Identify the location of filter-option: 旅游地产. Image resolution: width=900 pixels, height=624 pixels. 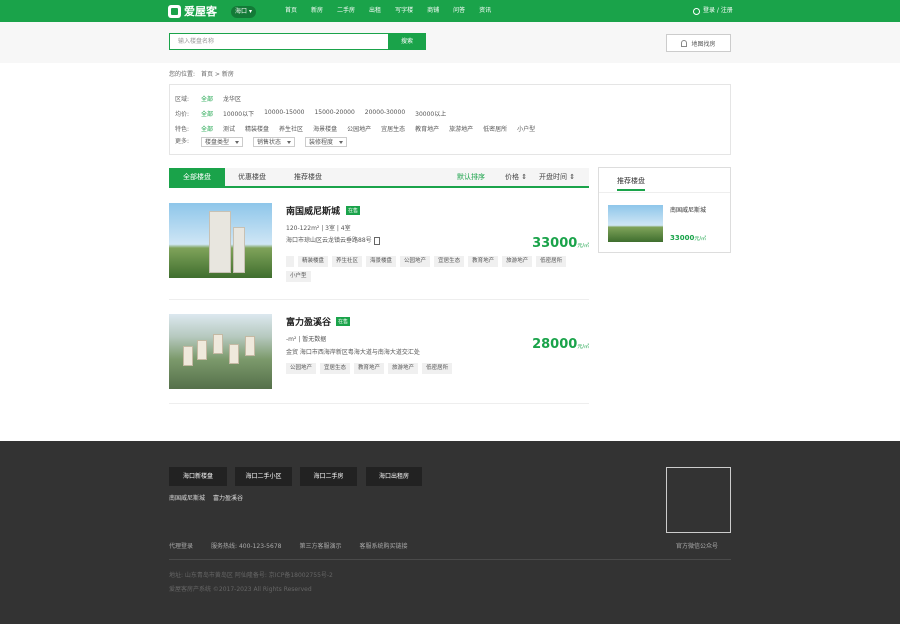
(461, 128).